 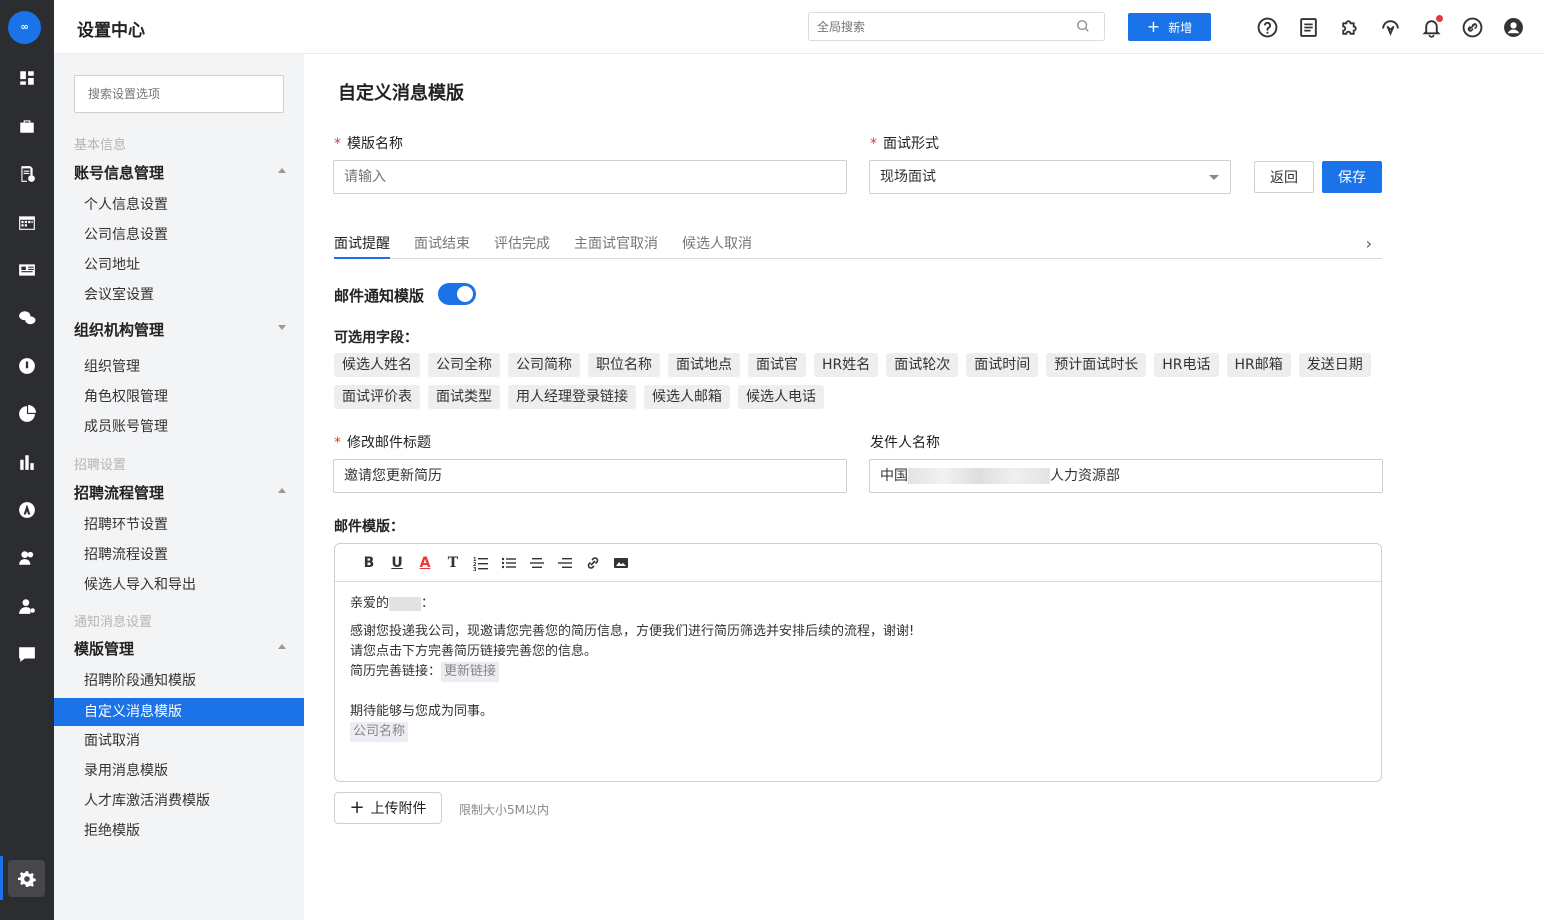 I want to click on field-chip: HR电话, so click(x=1186, y=365).